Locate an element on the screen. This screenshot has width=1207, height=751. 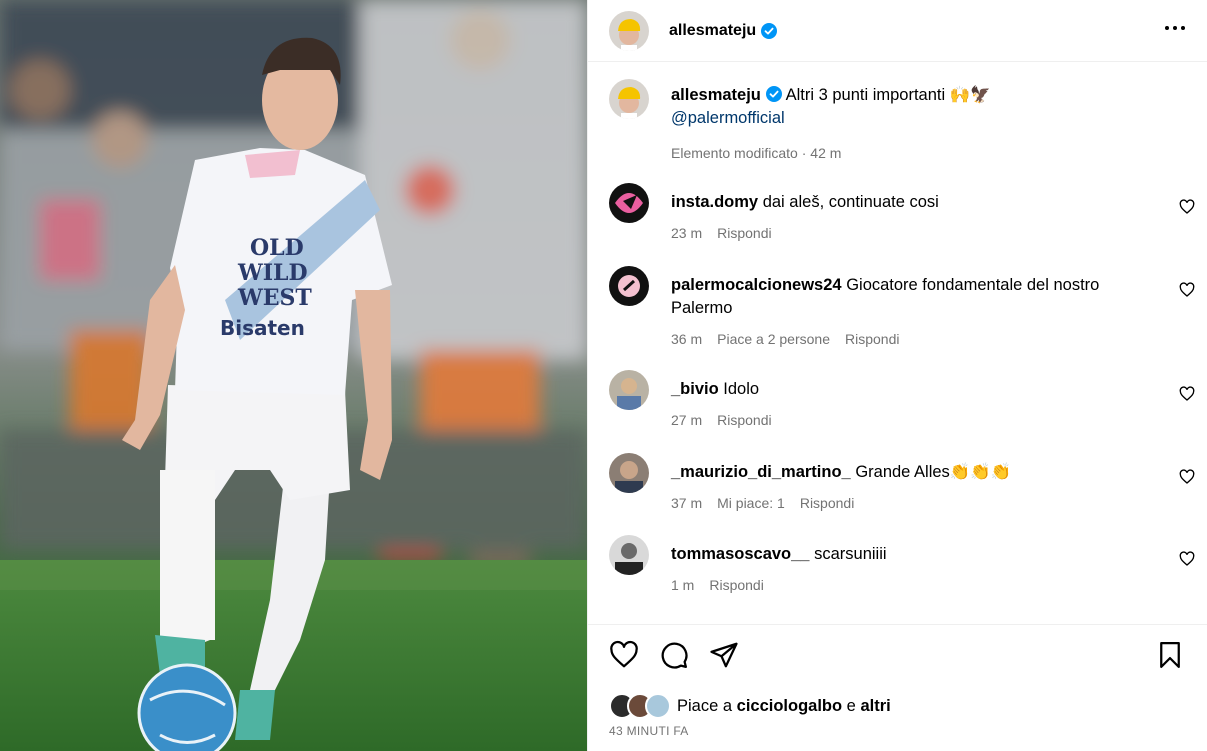
comment-bubble-icon is located at coordinates (675, 656).